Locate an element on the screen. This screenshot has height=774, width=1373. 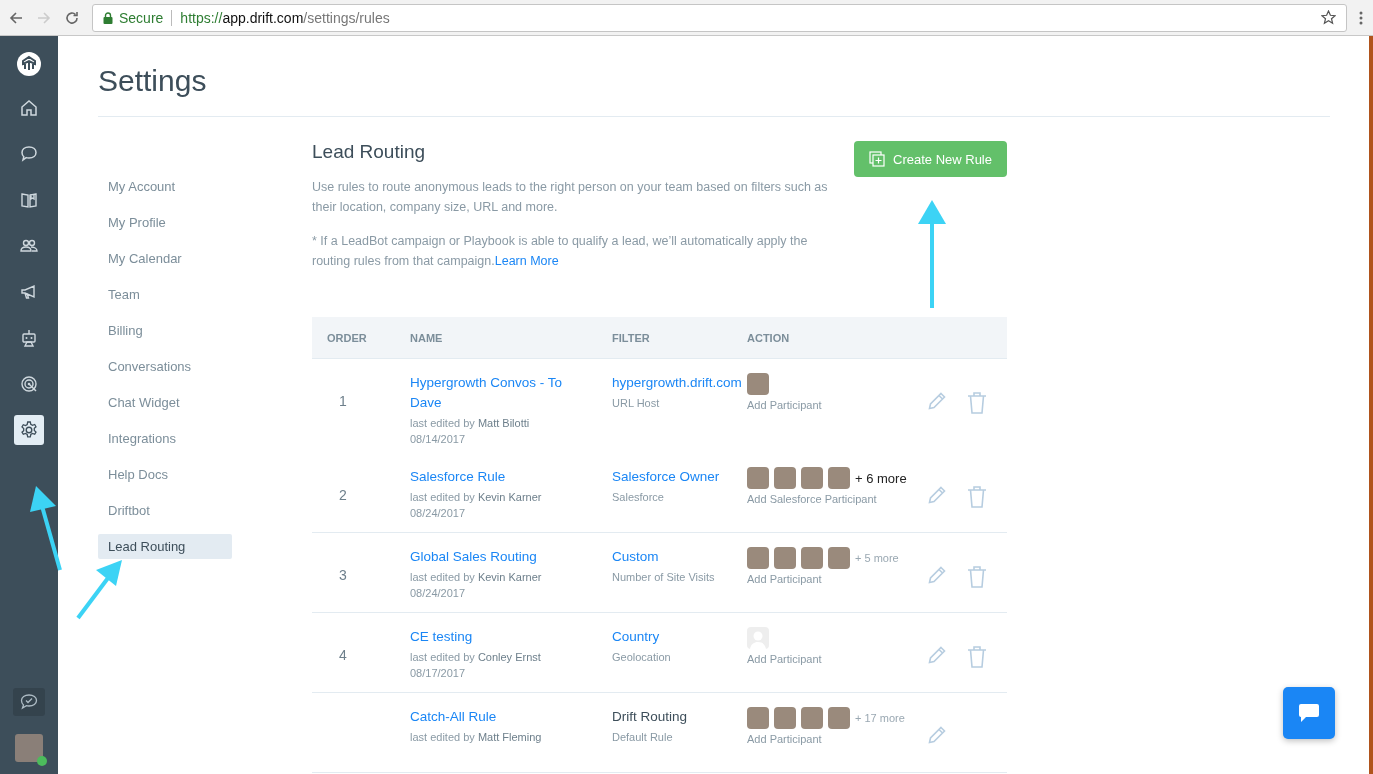
bookmark-star-icon is located at coordinates (1328, 17).